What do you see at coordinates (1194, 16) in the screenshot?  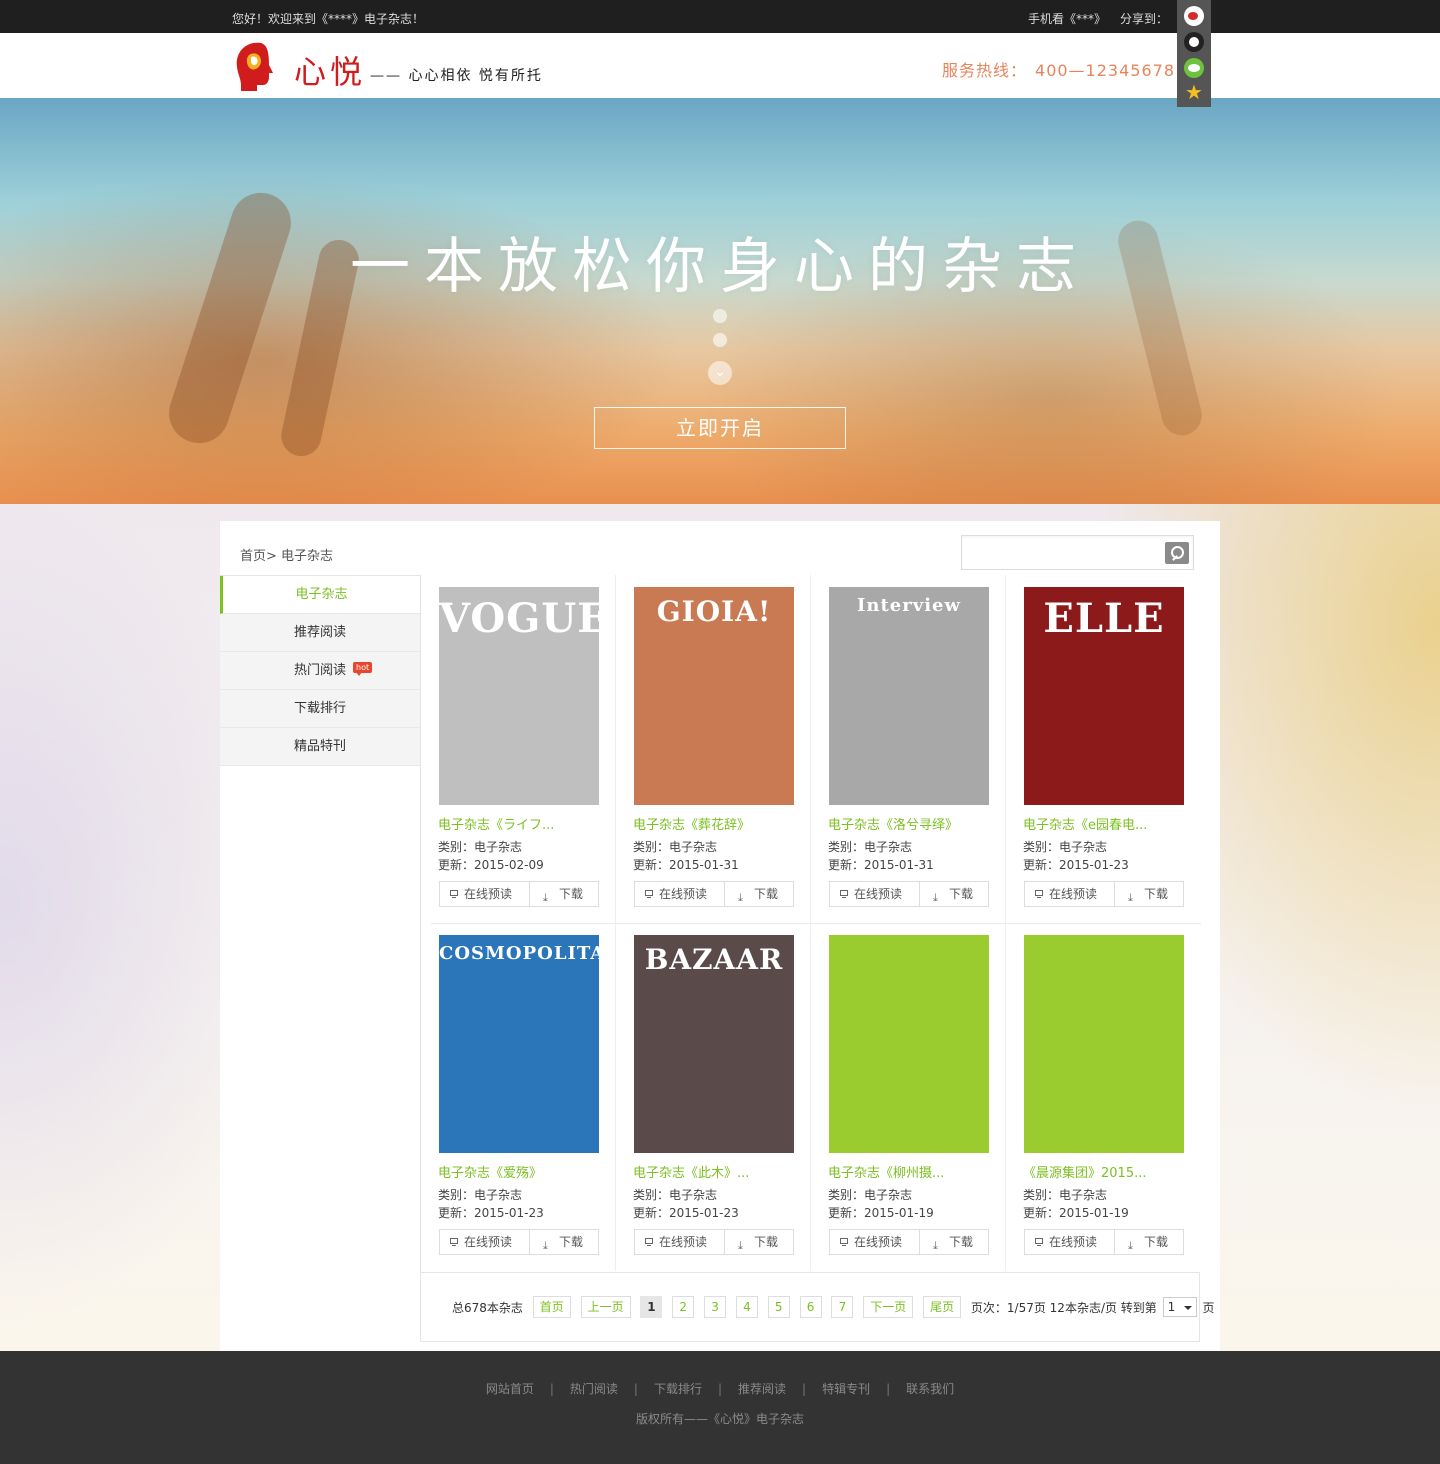 I see `weibo-icon` at bounding box center [1194, 16].